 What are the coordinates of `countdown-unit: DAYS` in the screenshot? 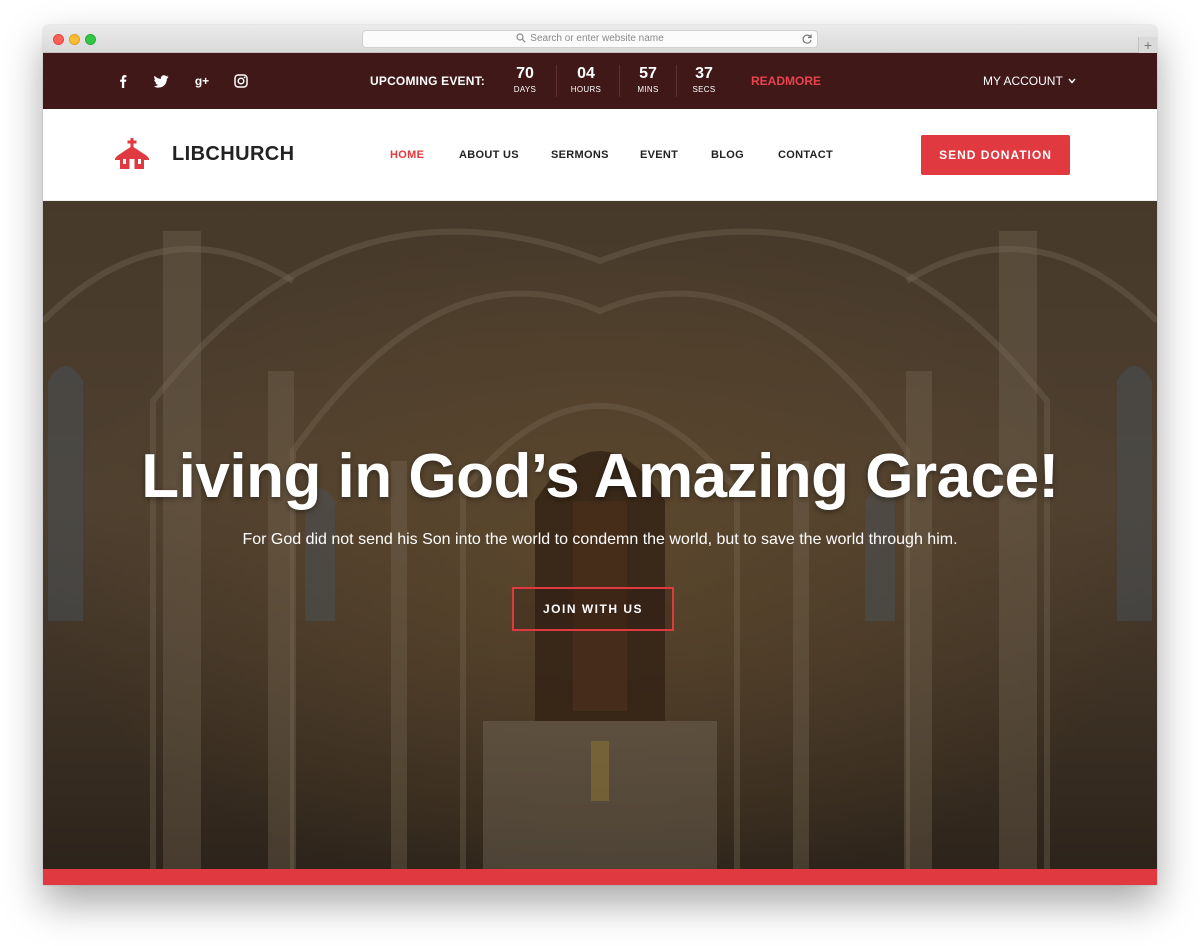 It's located at (525, 89).